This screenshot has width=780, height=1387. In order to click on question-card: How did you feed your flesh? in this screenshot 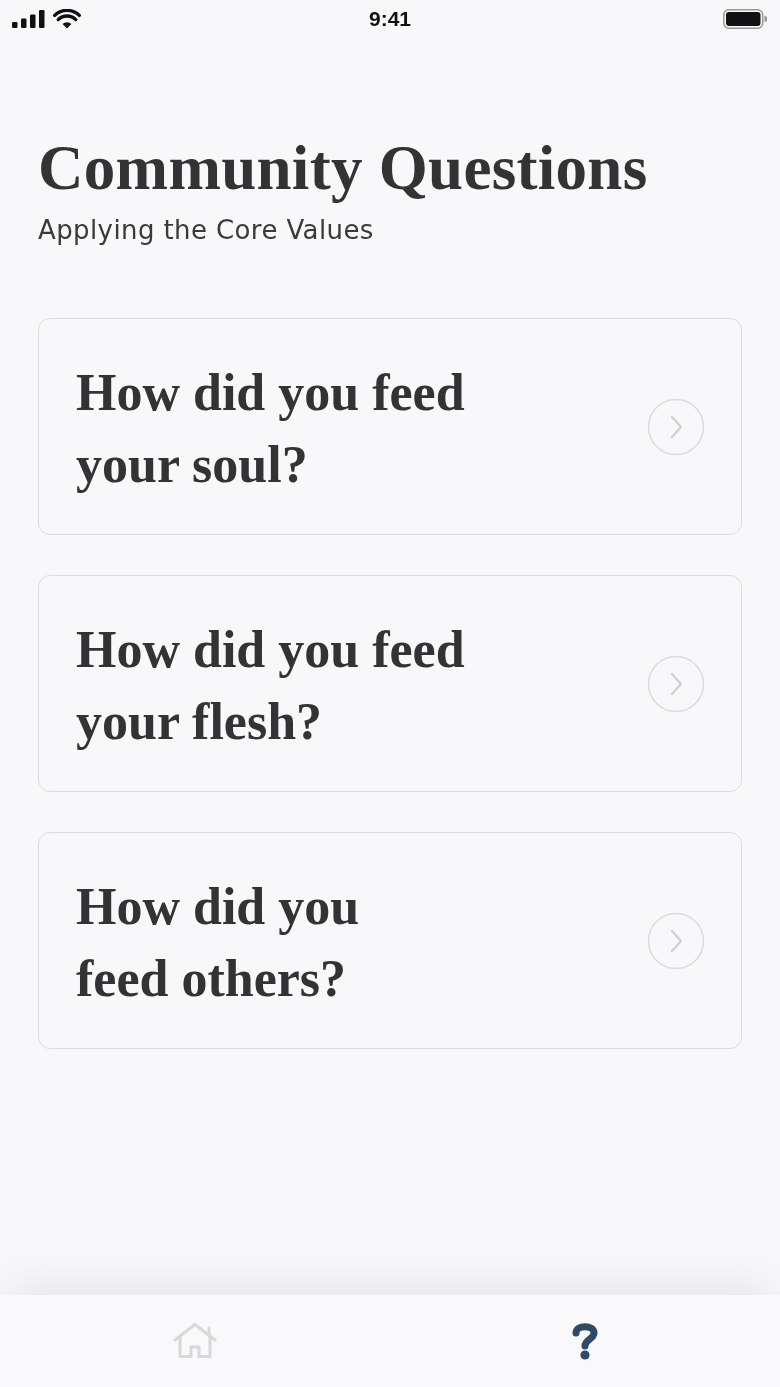, I will do `click(390, 683)`.